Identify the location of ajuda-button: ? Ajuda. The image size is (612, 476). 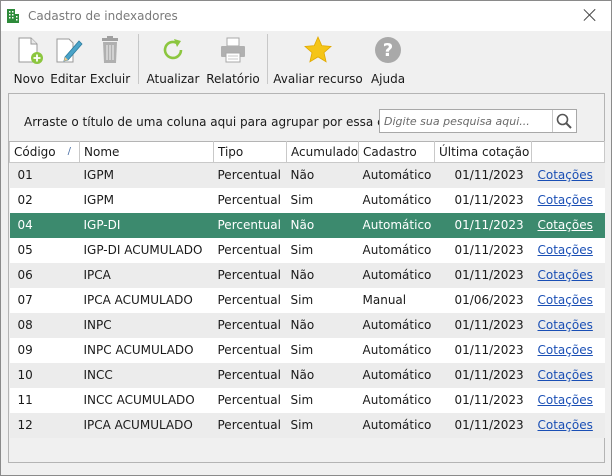
(388, 59).